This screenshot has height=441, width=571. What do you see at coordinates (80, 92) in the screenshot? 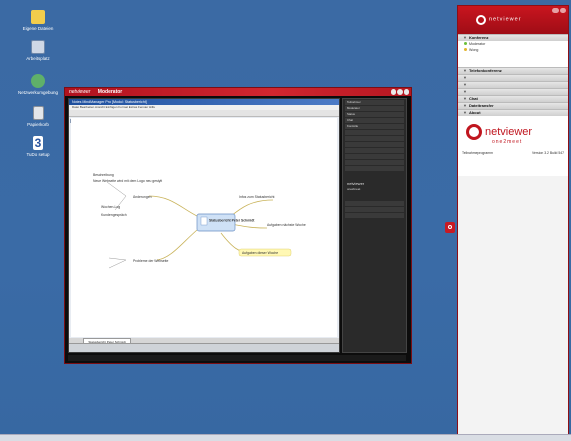
I see `netviewer-logo: netviewer` at bounding box center [80, 92].